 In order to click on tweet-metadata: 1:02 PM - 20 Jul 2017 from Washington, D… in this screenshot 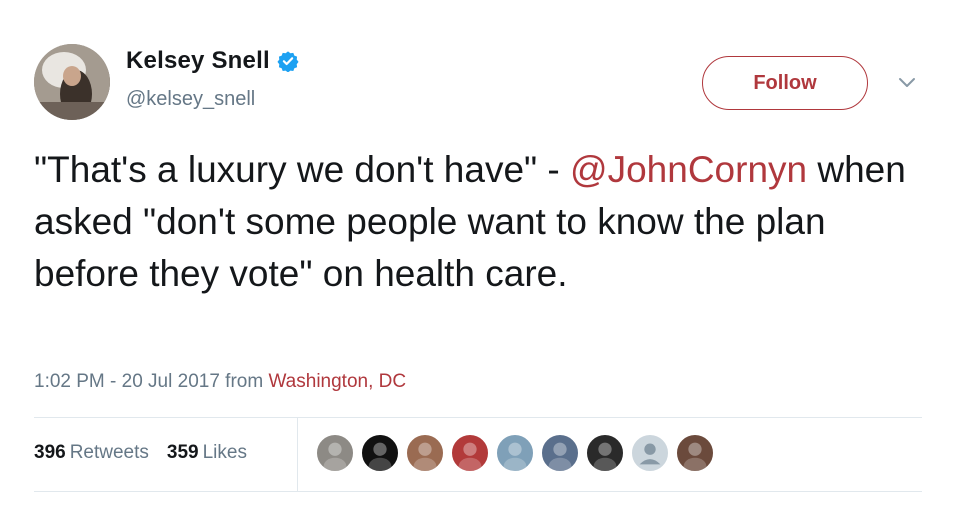, I will do `click(220, 382)`.